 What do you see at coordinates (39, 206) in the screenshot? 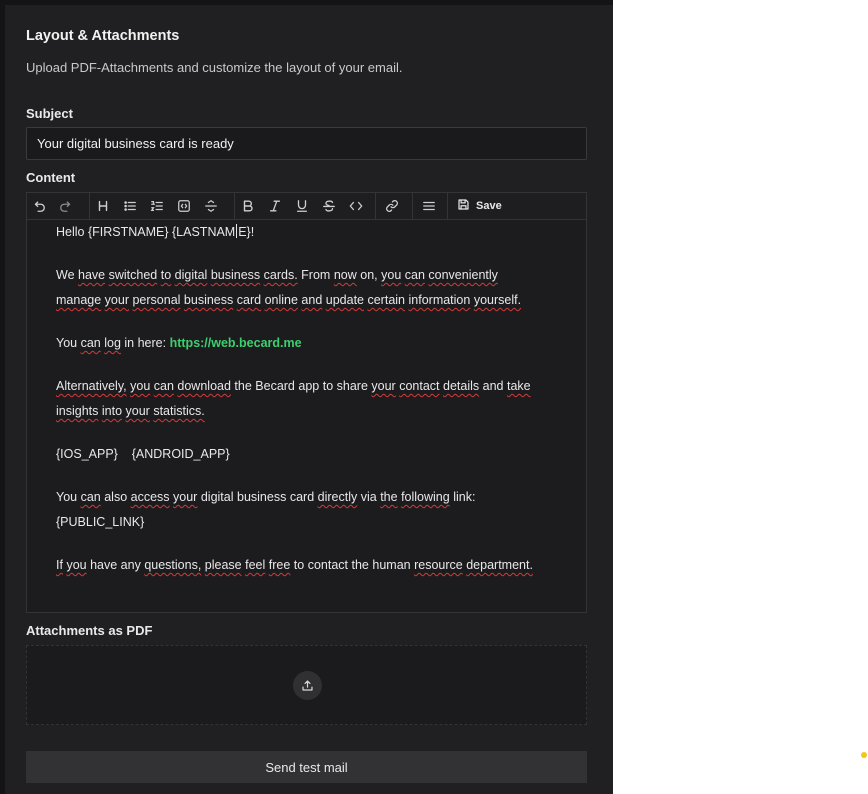
I see `undo-icon` at bounding box center [39, 206].